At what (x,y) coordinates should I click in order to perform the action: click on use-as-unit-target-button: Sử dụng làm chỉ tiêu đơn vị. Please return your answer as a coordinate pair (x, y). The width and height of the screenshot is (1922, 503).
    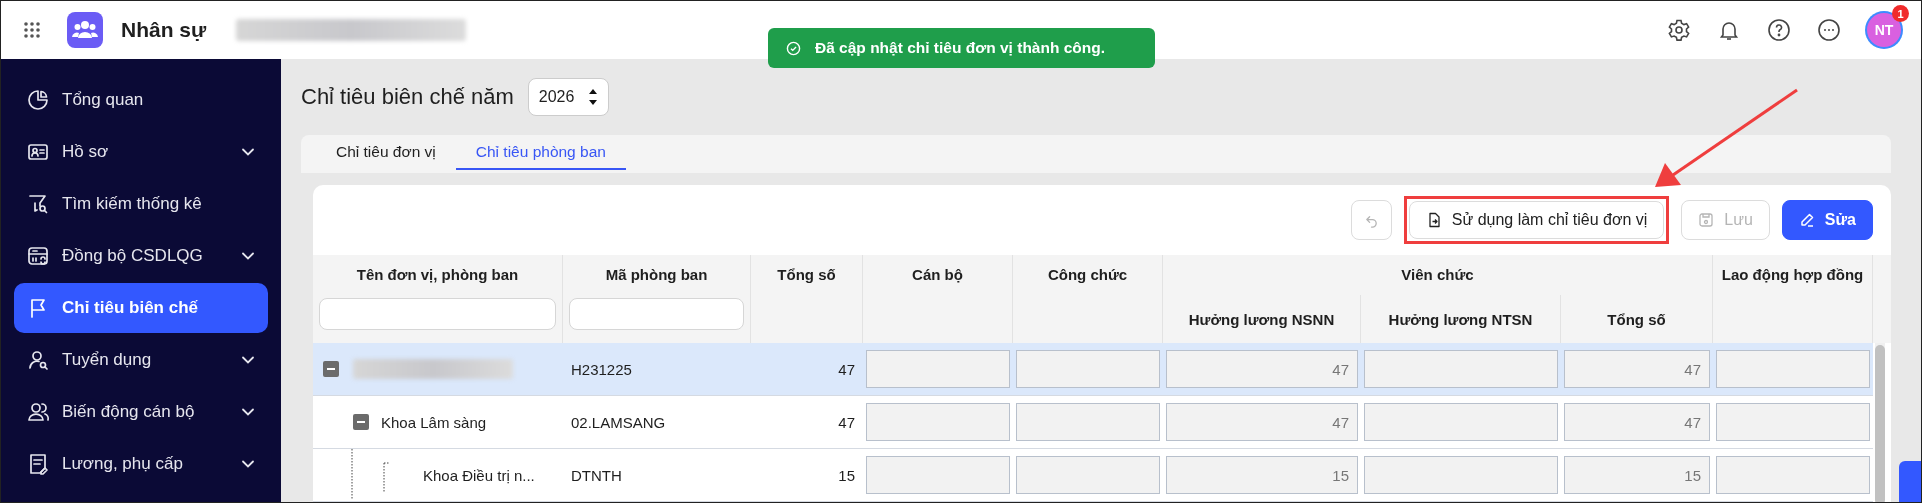
    Looking at the image, I should click on (1536, 220).